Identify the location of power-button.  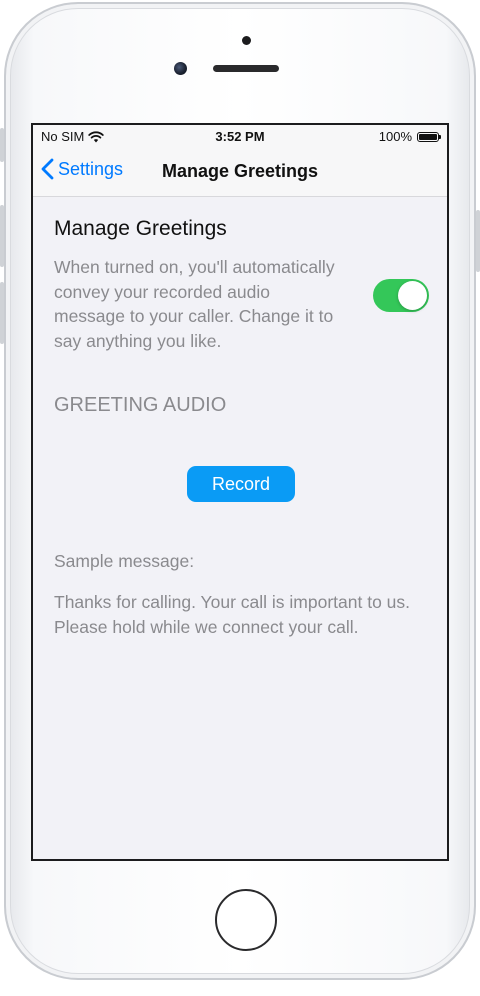
(478, 241).